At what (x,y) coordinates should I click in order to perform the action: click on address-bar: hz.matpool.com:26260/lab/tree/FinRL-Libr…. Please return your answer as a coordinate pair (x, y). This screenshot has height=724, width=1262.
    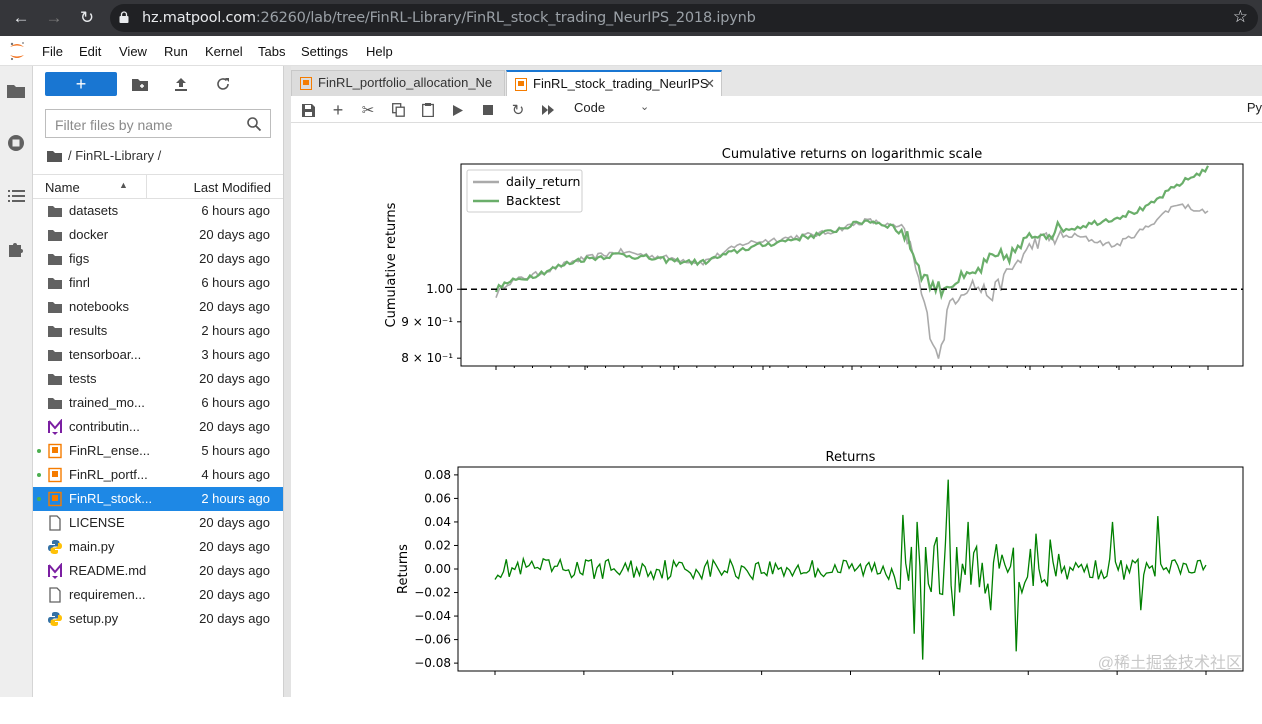
    Looking at the image, I should click on (684, 18).